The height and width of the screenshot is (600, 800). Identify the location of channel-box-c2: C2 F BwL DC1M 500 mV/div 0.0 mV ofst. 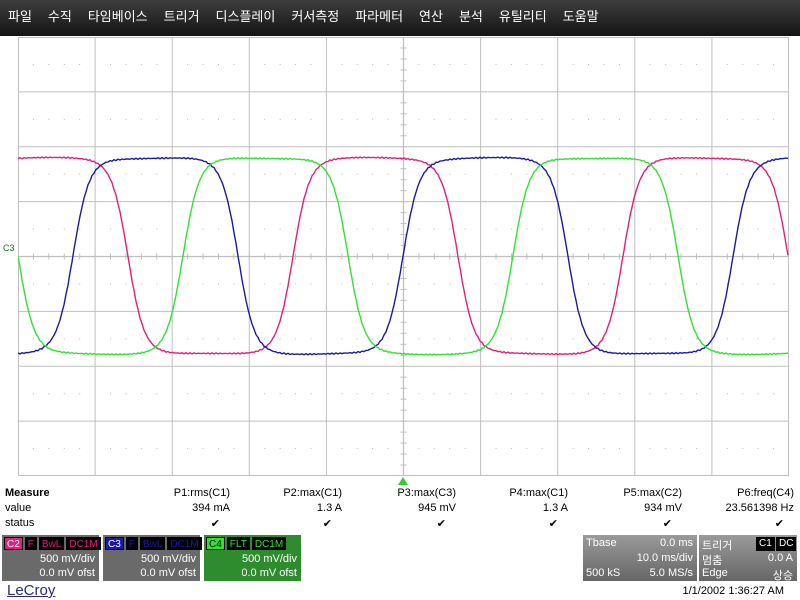
(51, 558).